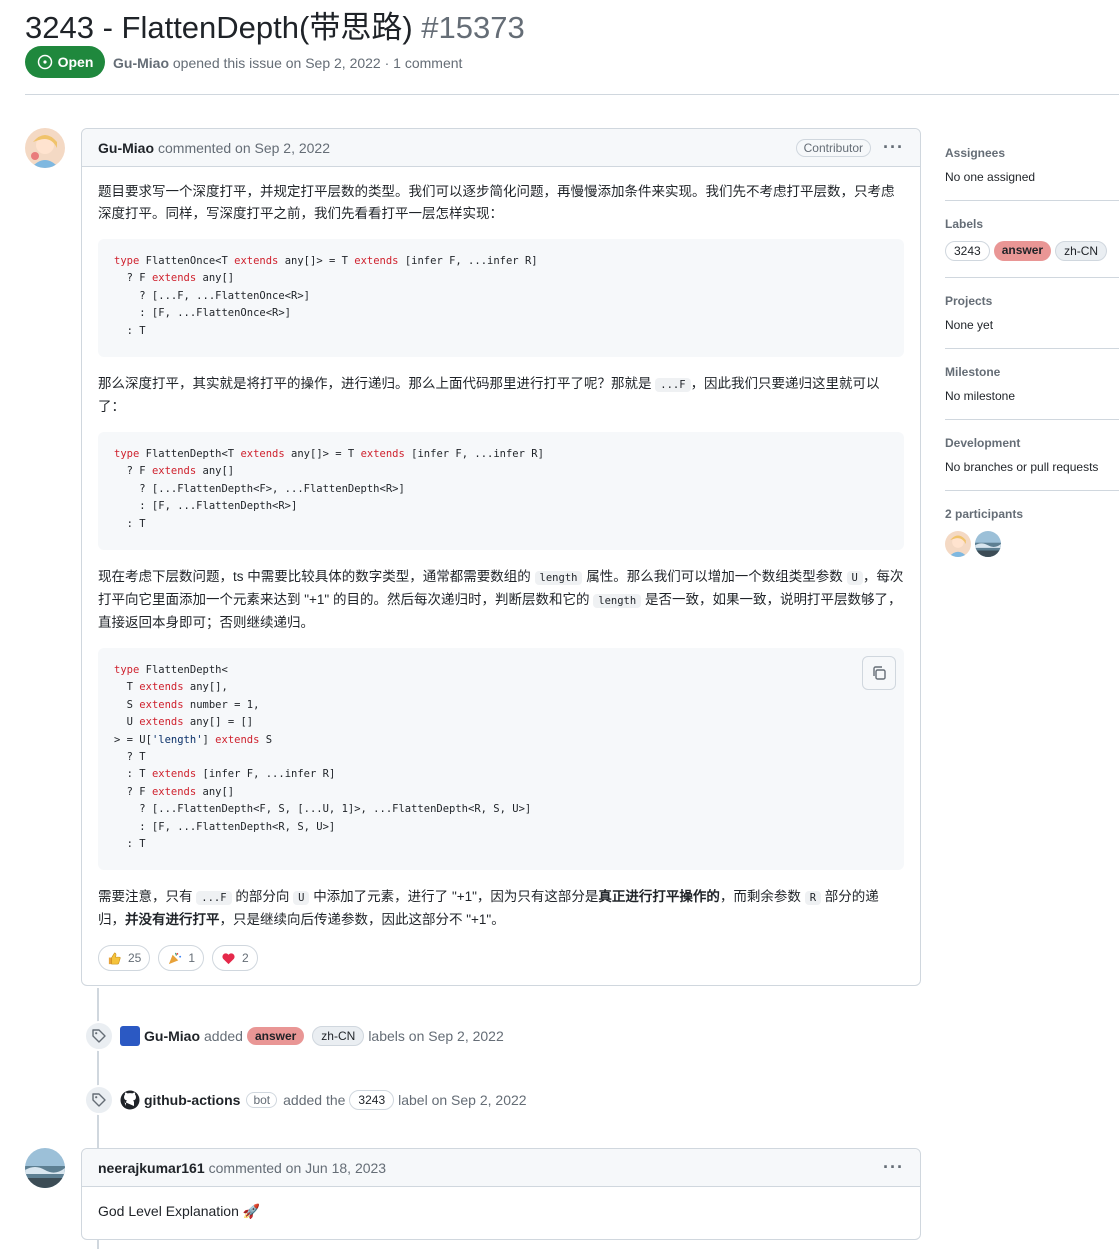 Image resolution: width=1119 pixels, height=1249 pixels. I want to click on sidebar-heading: Assignees, so click(1032, 153).